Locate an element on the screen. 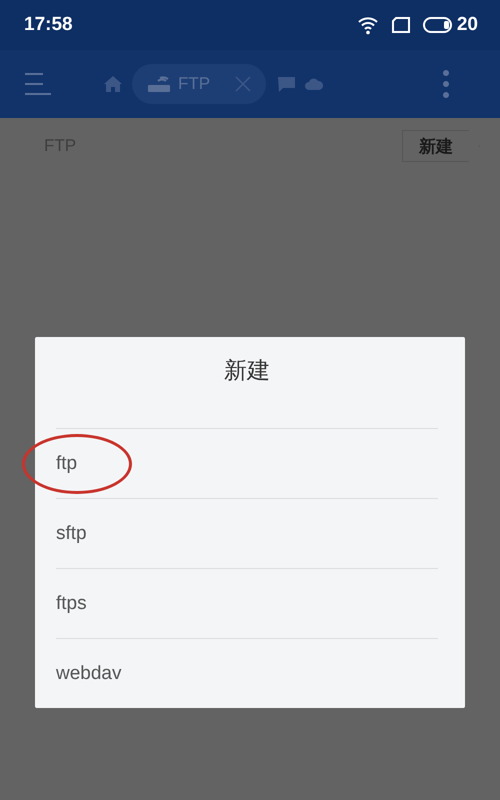  protocol-option: ftps is located at coordinates (71, 603).